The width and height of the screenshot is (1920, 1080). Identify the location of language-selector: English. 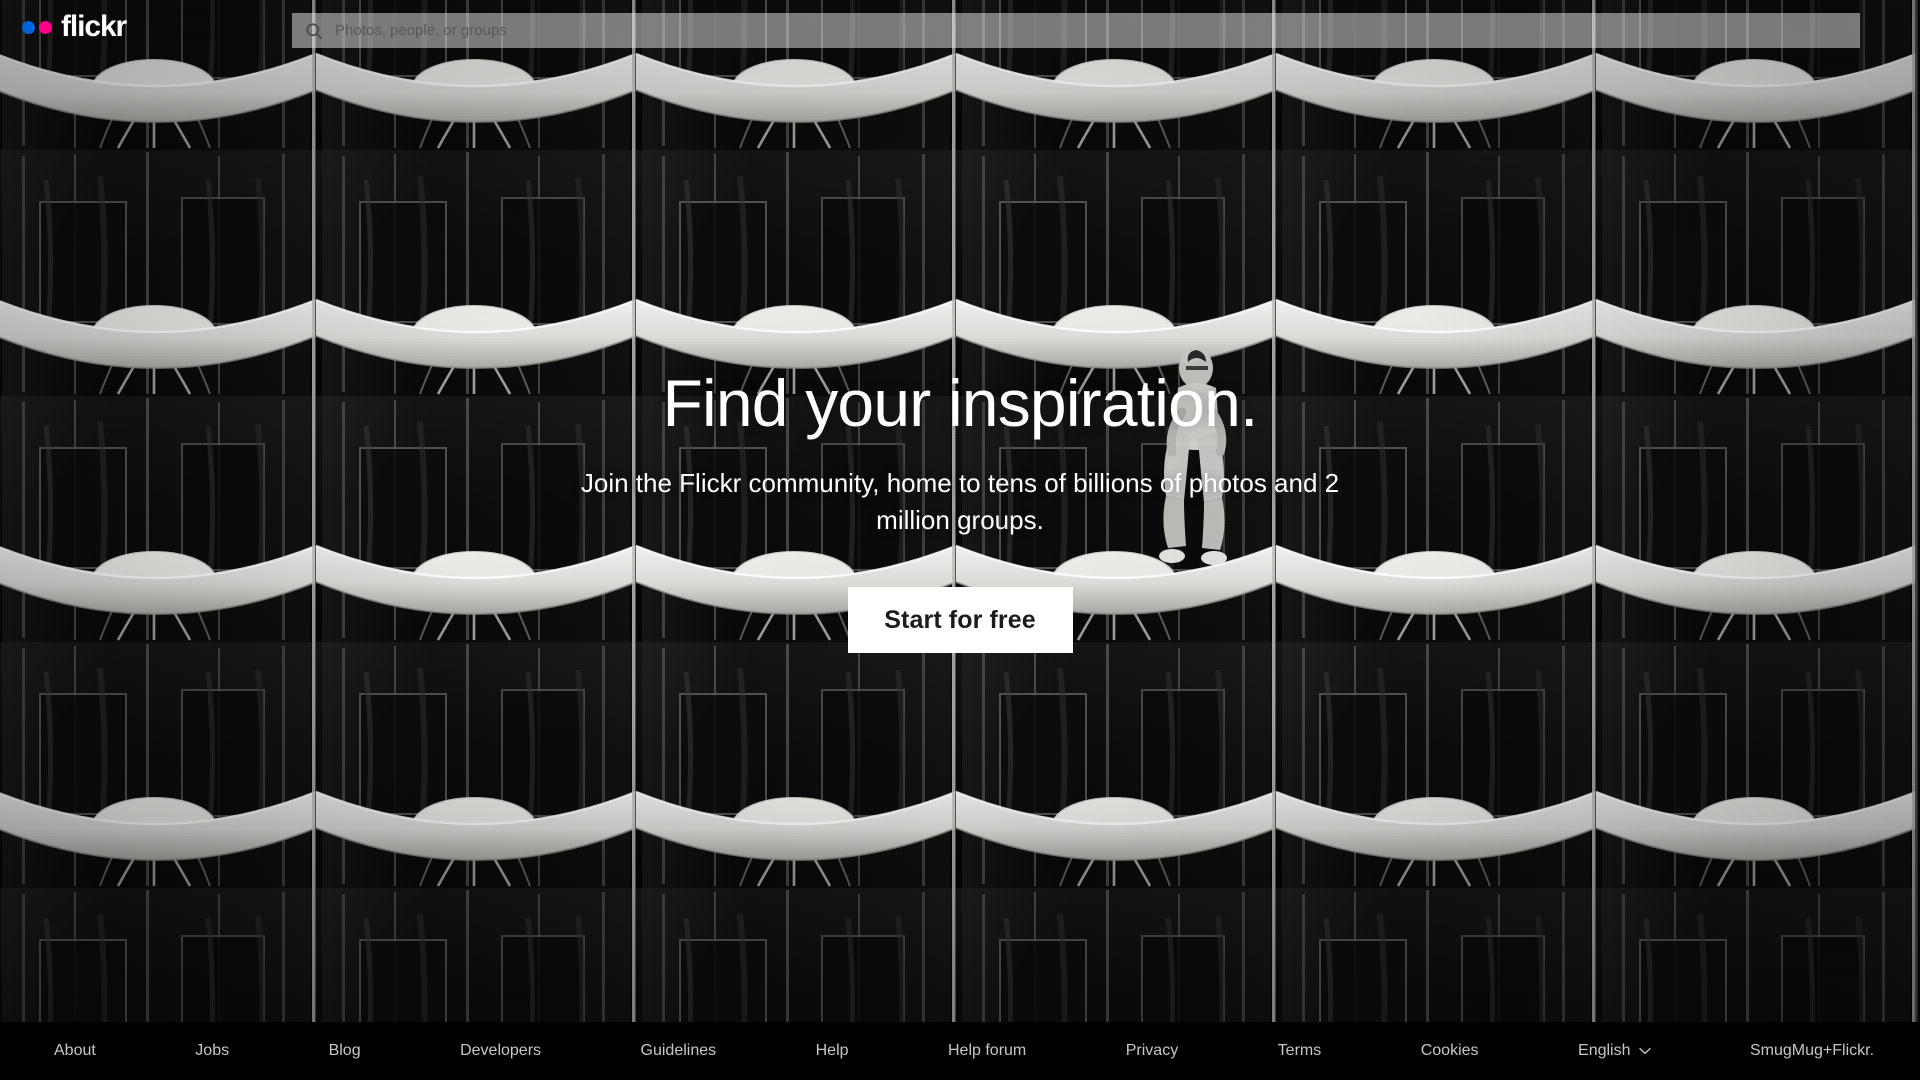
(1614, 1051).